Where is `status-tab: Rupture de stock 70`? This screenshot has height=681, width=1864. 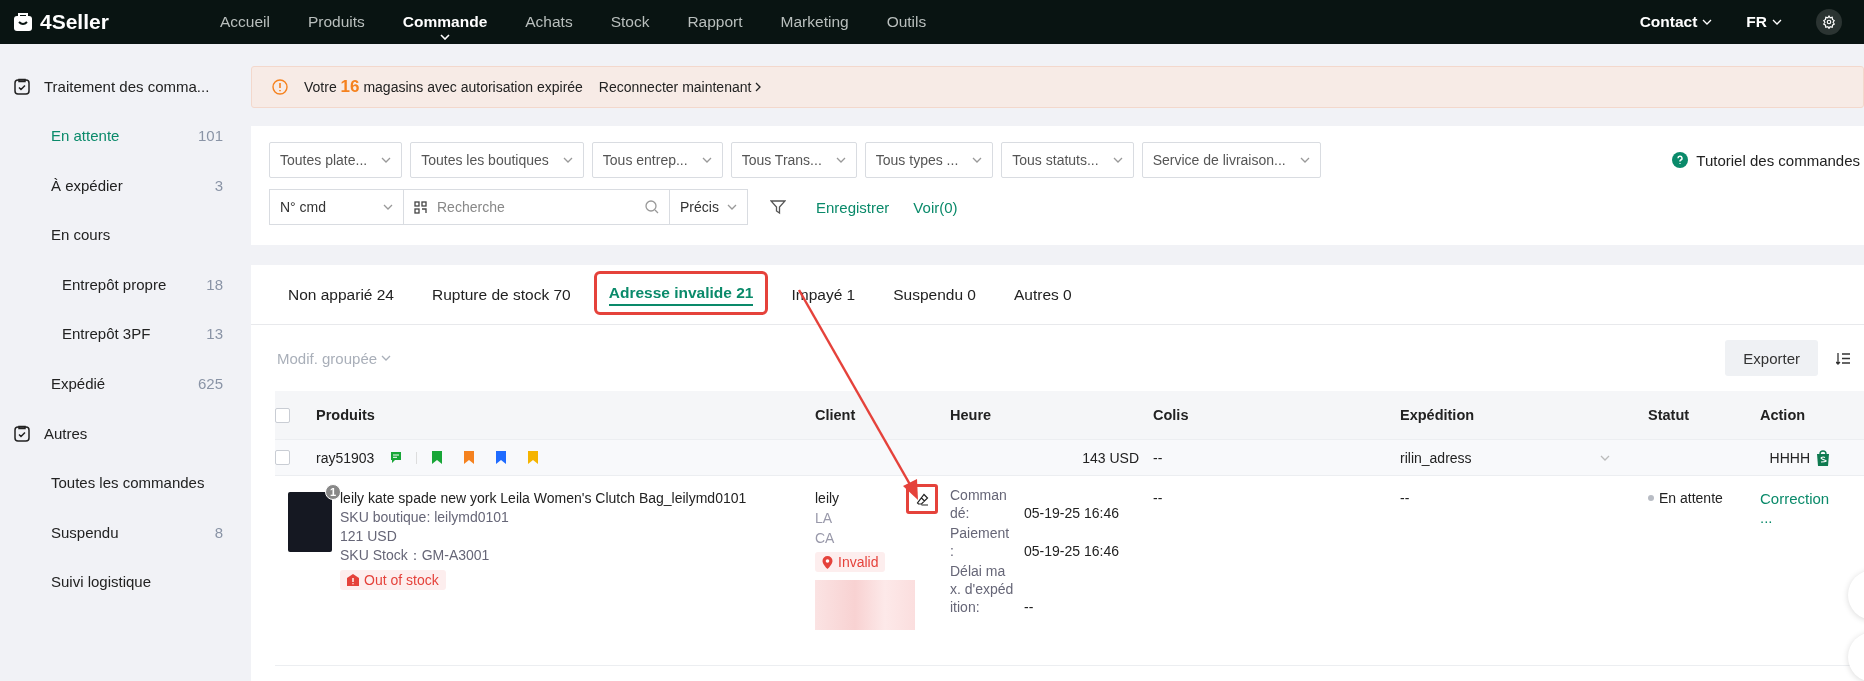 status-tab: Rupture de stock 70 is located at coordinates (501, 294).